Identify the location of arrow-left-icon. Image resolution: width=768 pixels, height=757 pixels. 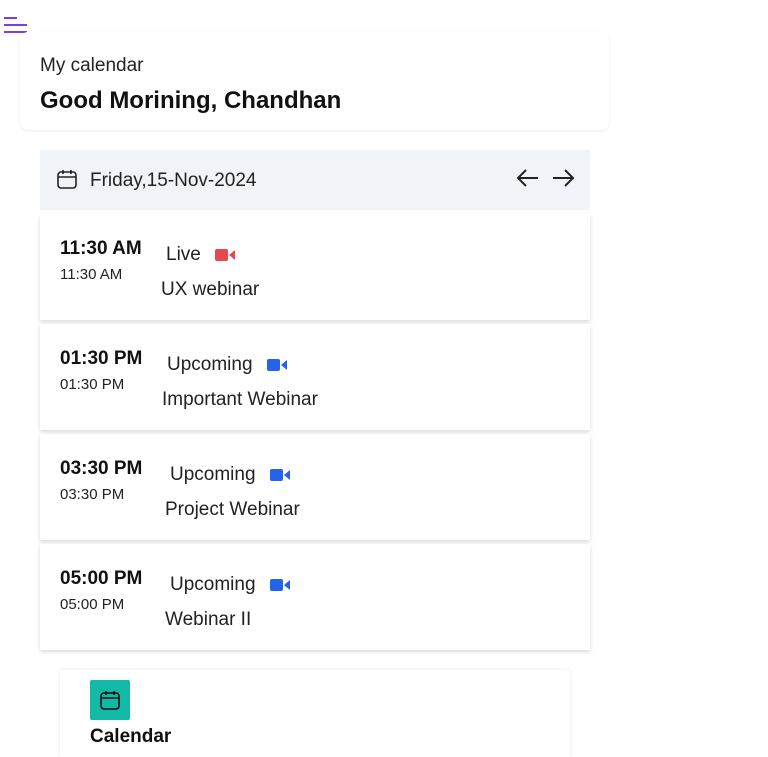
(527, 178).